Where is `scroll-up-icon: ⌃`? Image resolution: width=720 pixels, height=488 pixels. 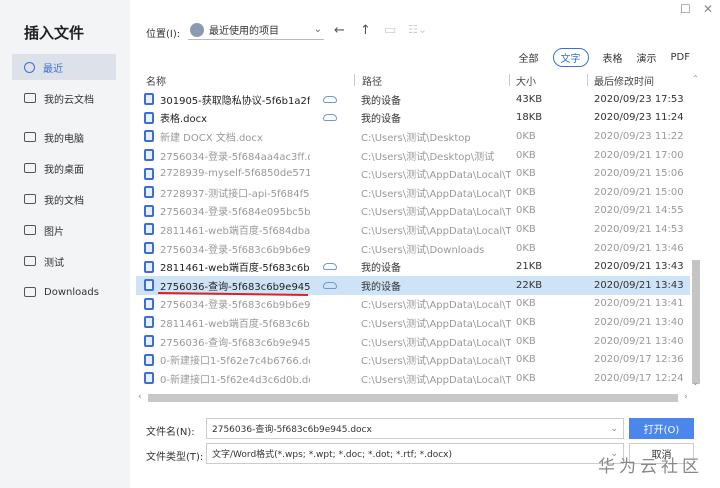
scroll-up-icon: ⌃ is located at coordinates (695, 78).